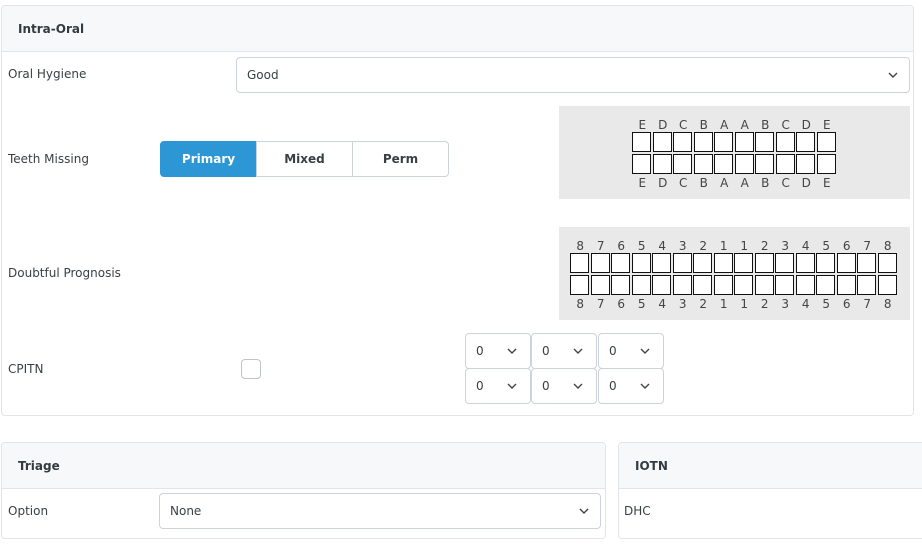 The height and width of the screenshot is (547, 922). Describe the element at coordinates (263, 75) in the screenshot. I see `oral-hygiene-value: Good` at that location.